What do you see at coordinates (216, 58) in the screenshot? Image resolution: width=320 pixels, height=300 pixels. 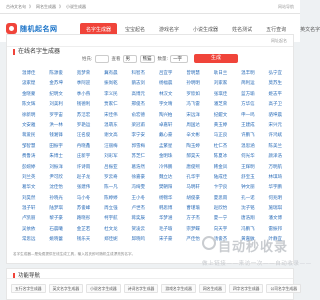 I see `generate-button: 生成` at bounding box center [216, 58].